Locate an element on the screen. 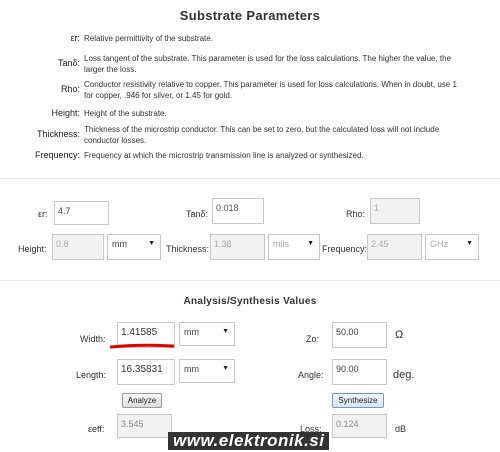 This screenshot has height=452, width=500. angle-input: 90.00 is located at coordinates (359, 372).